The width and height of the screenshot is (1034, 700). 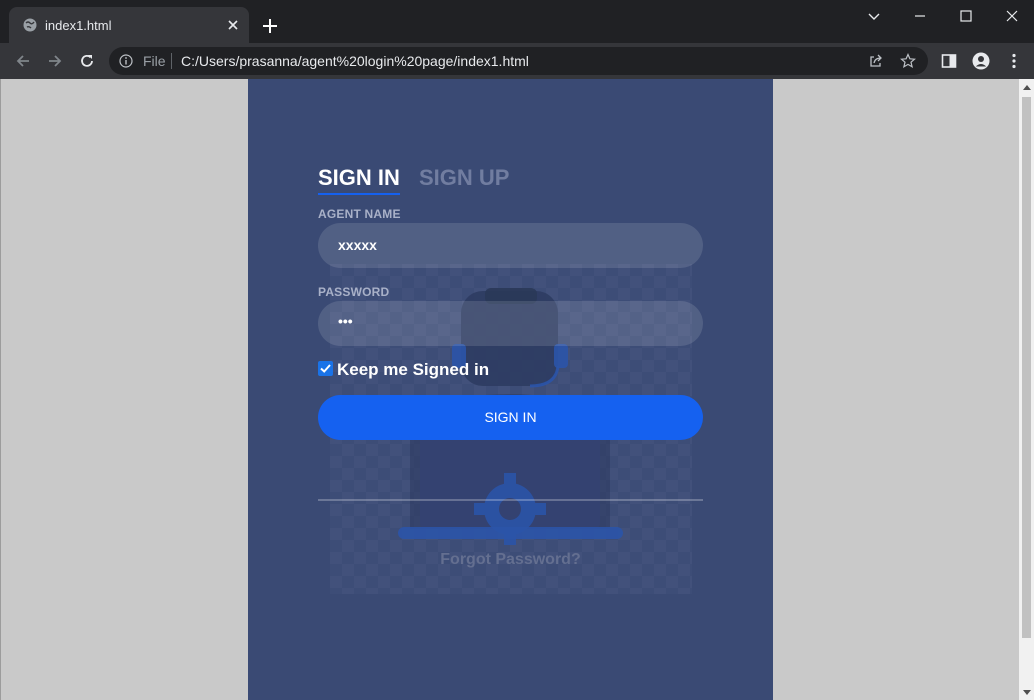 I want to click on sign-in-button: SIGN IN, so click(x=510, y=417).